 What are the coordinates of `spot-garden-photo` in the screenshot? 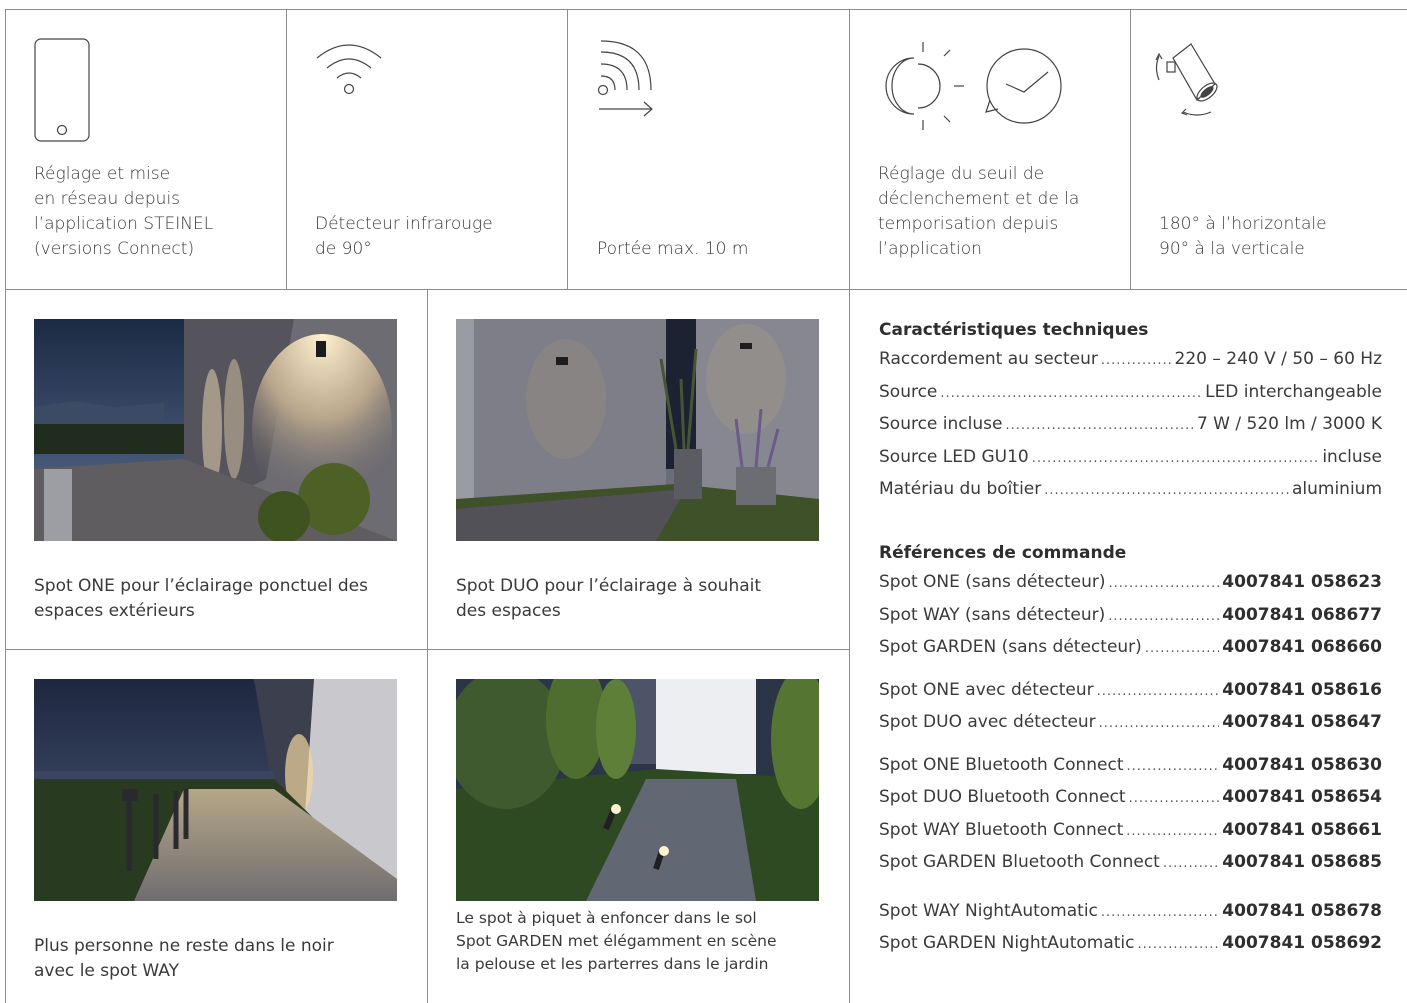 It's located at (637, 790).